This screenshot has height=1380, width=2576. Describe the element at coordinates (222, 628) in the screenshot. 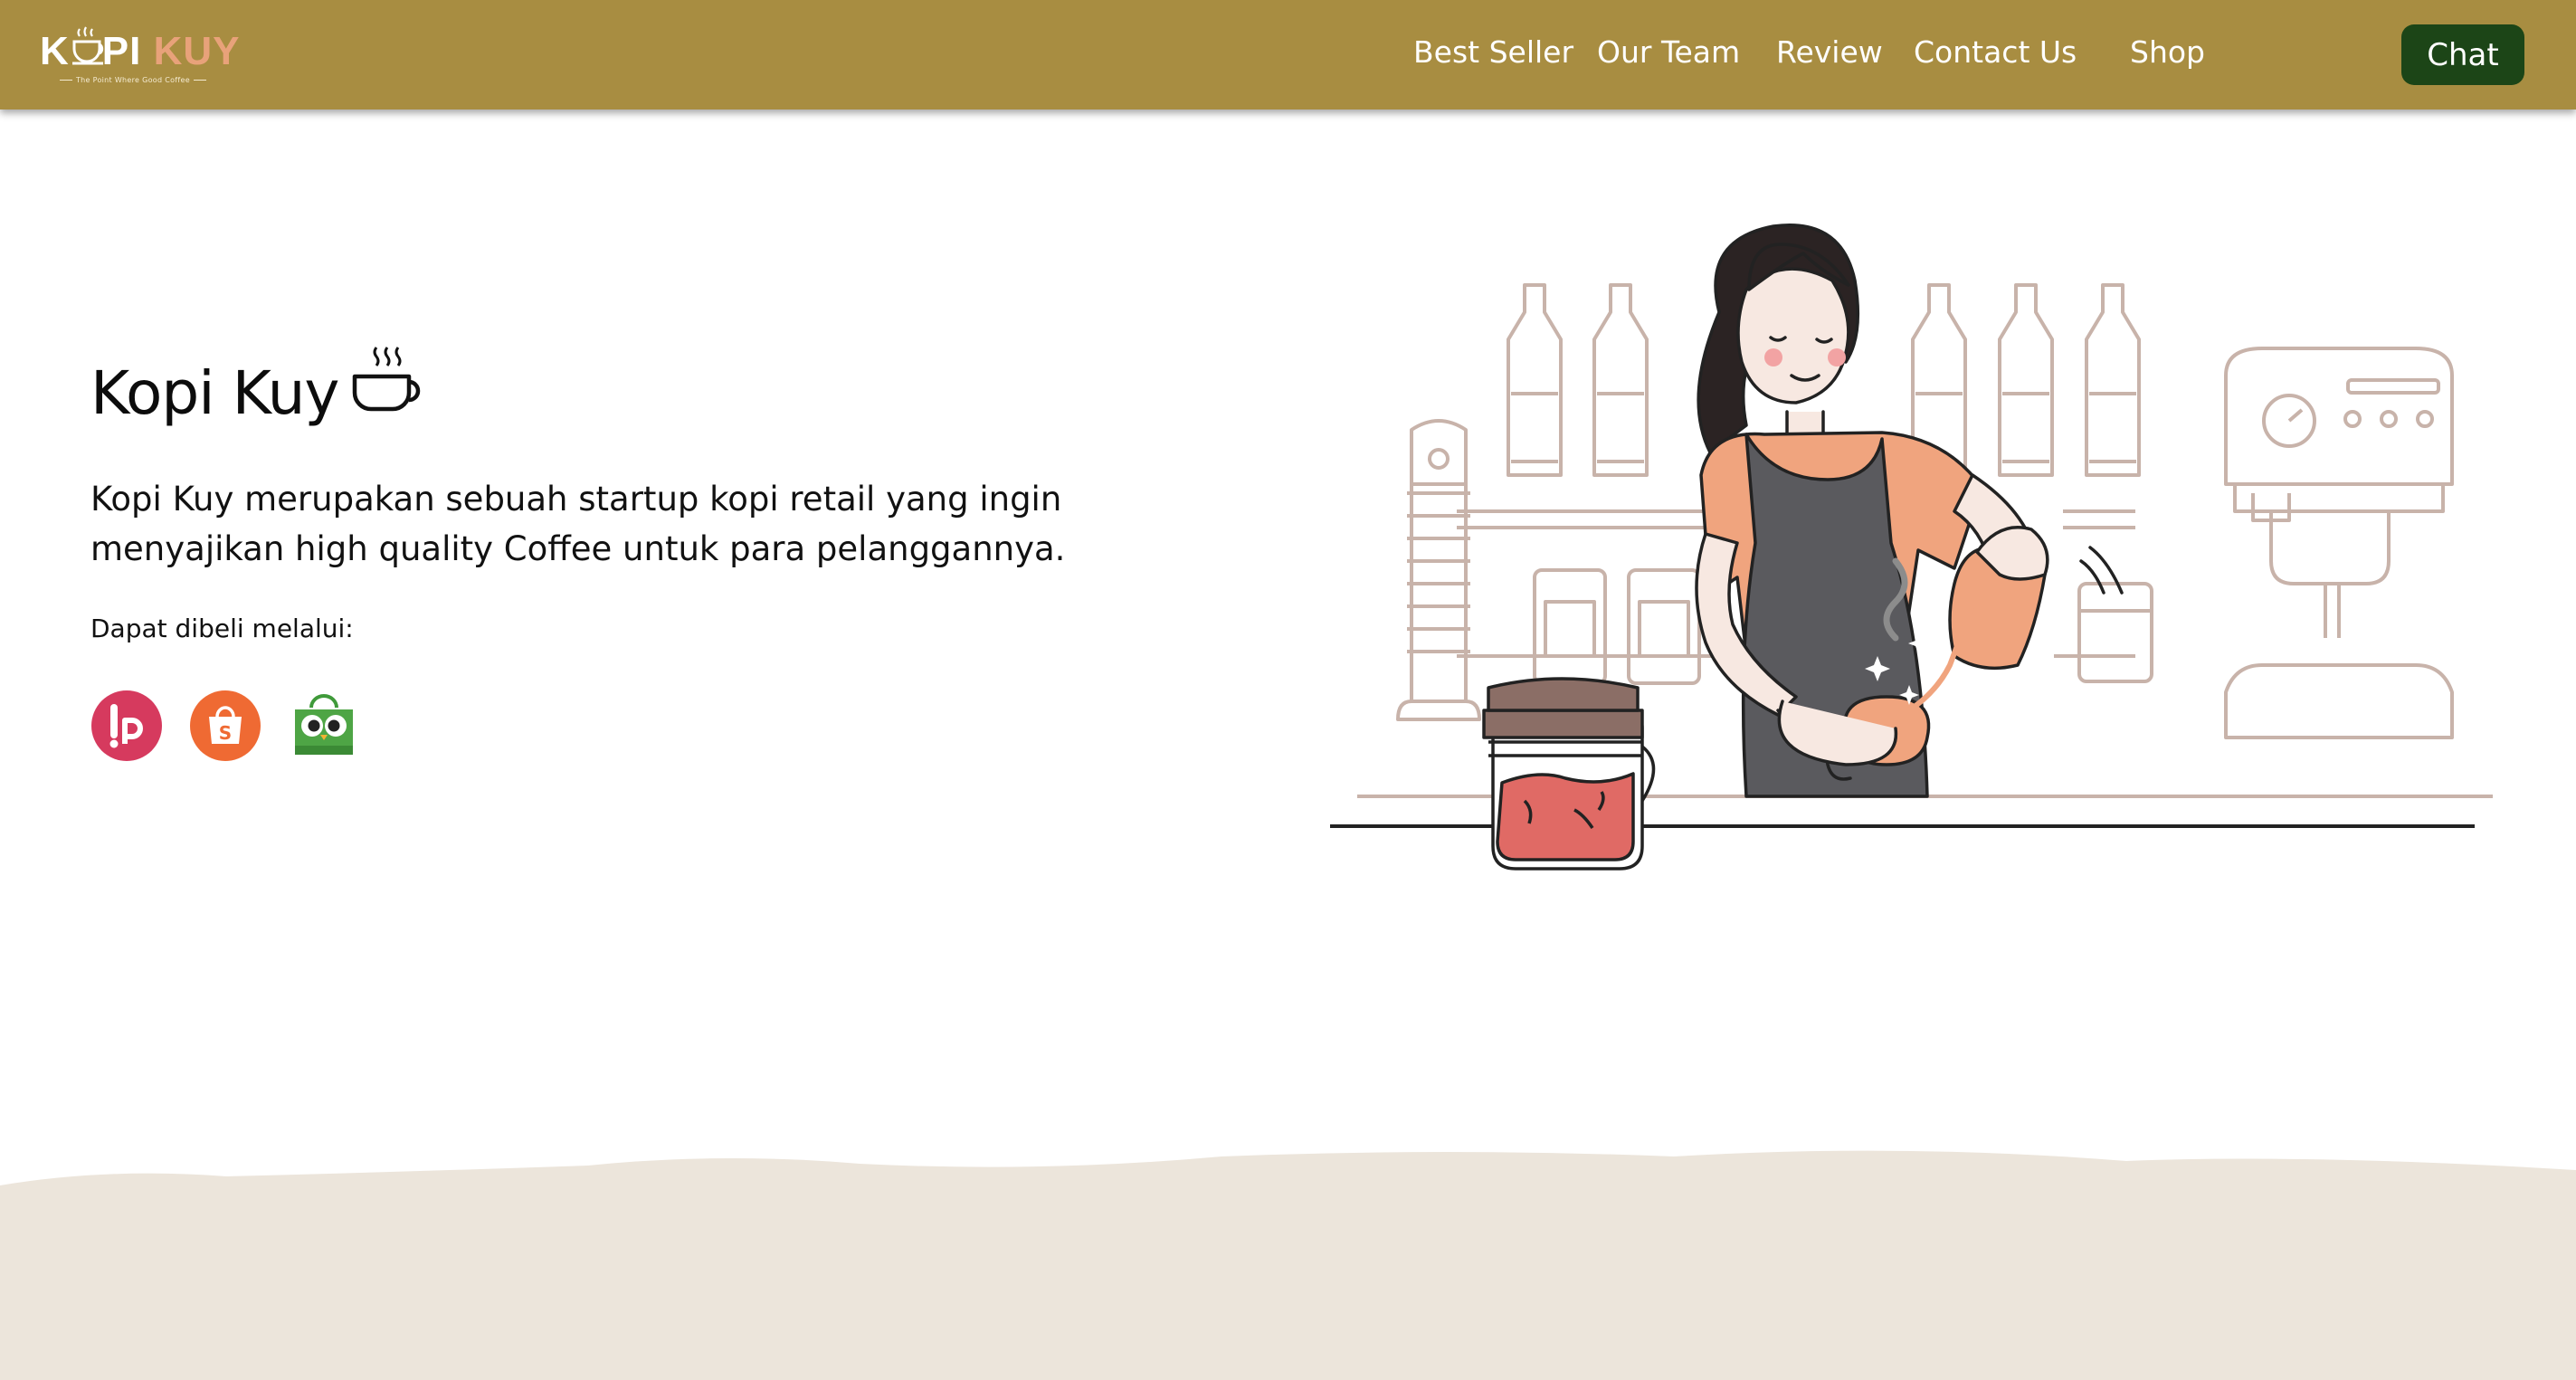

I see `buy-channels-label: Dapat dibeli melalui:` at that location.